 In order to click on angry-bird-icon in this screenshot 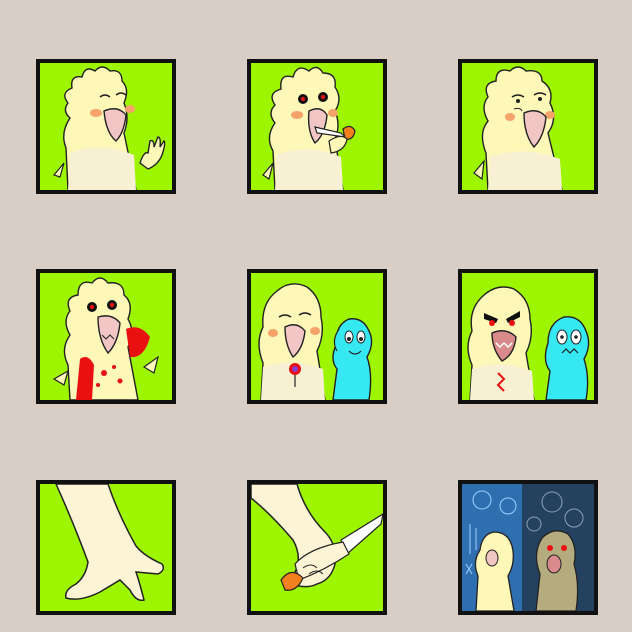, I will do `click(528, 343)`.